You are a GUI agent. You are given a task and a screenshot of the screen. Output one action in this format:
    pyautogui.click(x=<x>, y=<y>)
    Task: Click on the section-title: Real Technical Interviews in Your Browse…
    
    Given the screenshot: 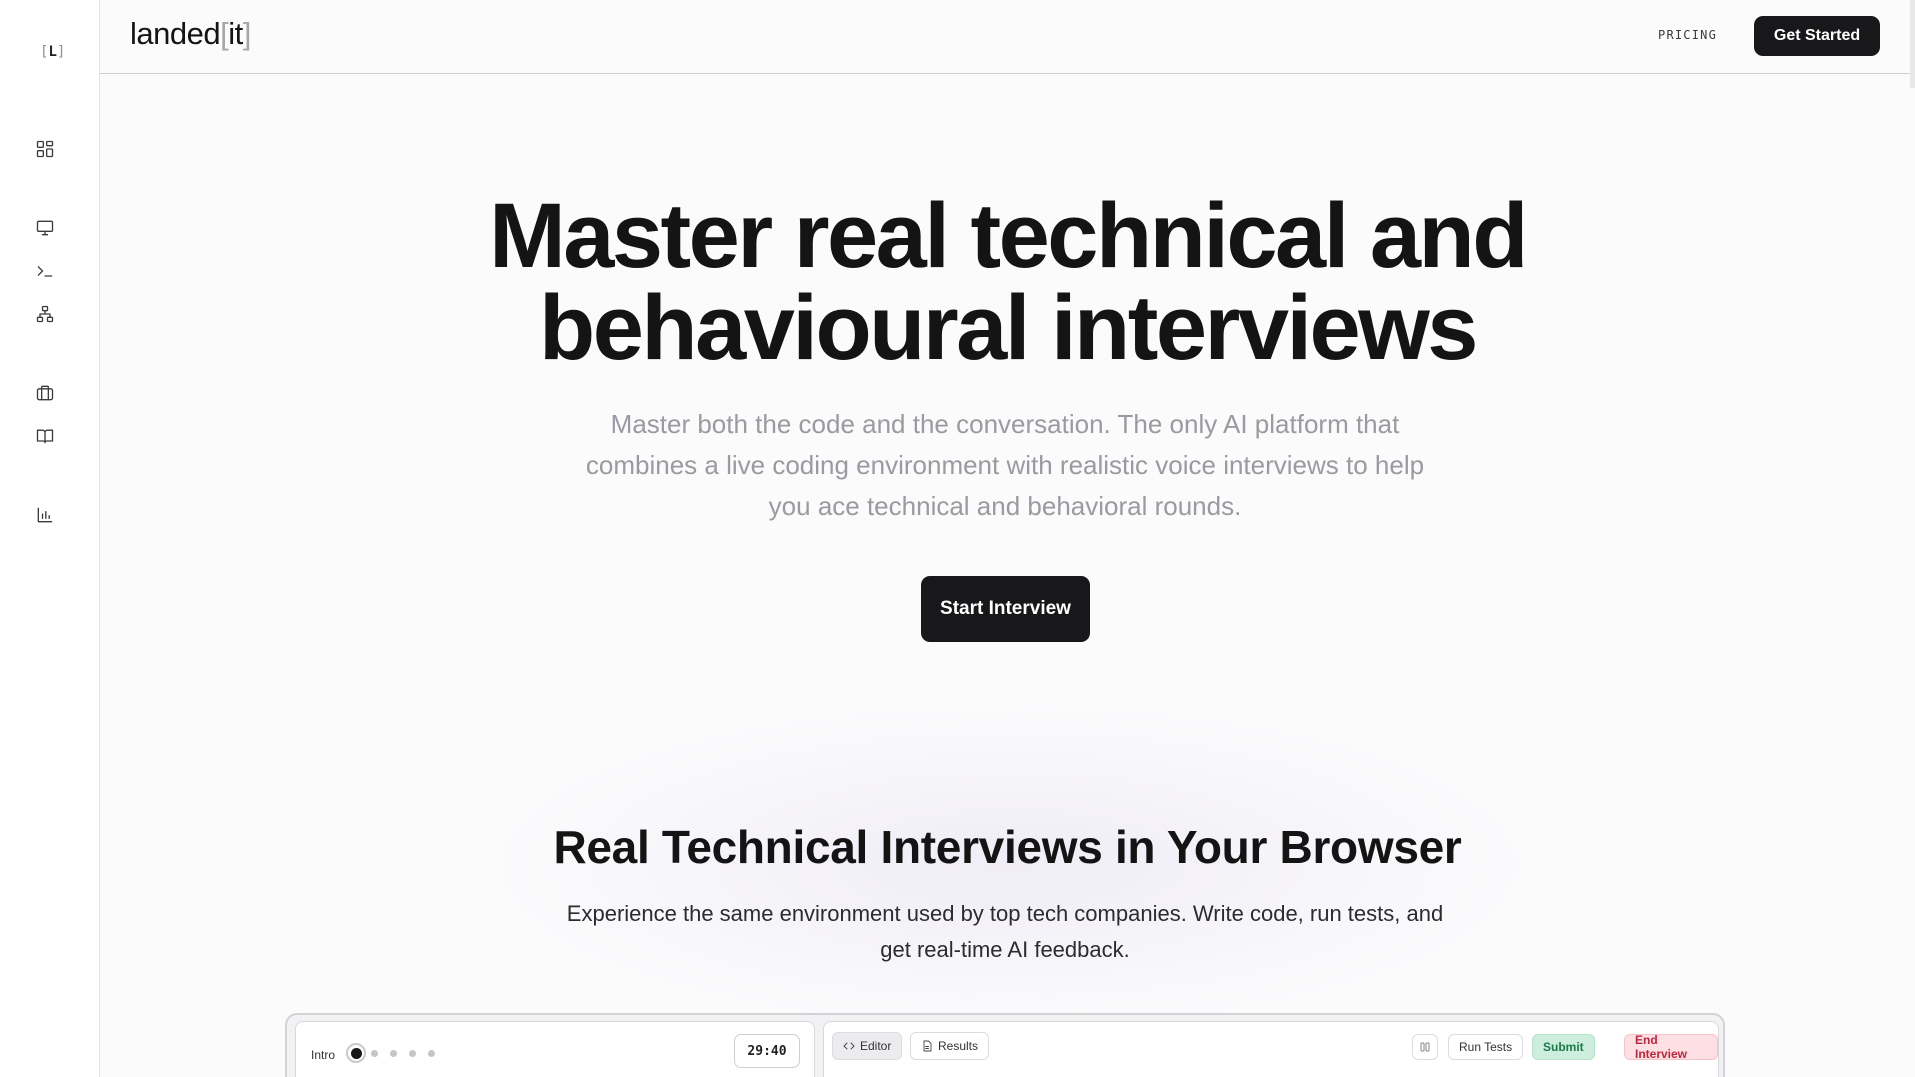 What is the action you would take?
    pyautogui.click(x=1007, y=847)
    